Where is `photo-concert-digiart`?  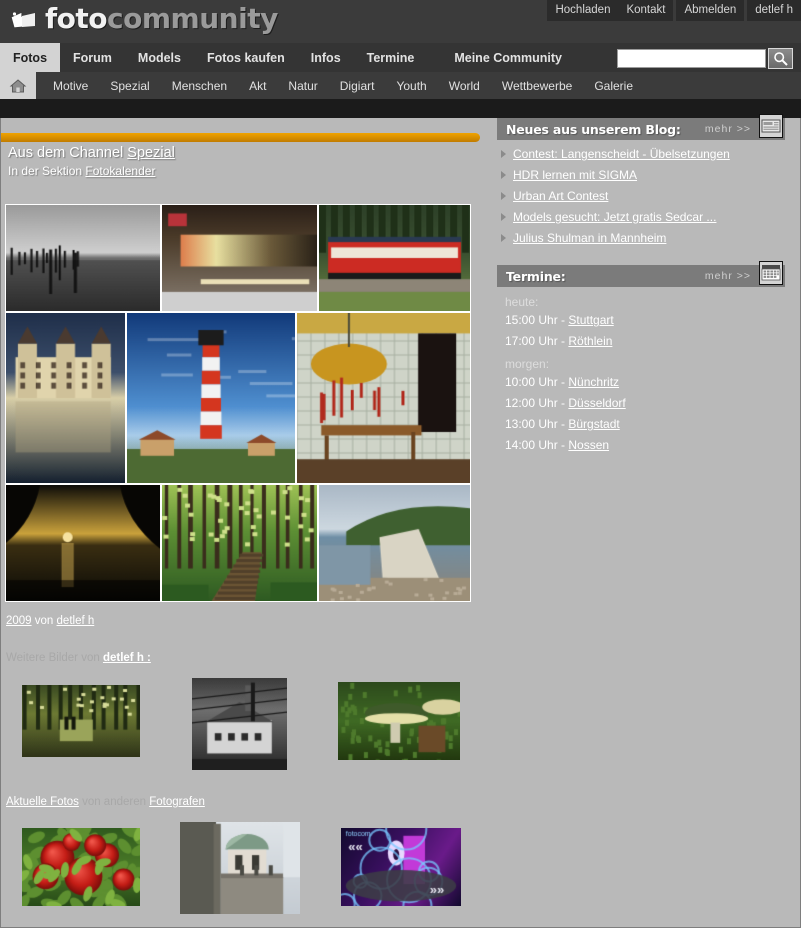
photo-concert-digiart is located at coordinates (401, 867).